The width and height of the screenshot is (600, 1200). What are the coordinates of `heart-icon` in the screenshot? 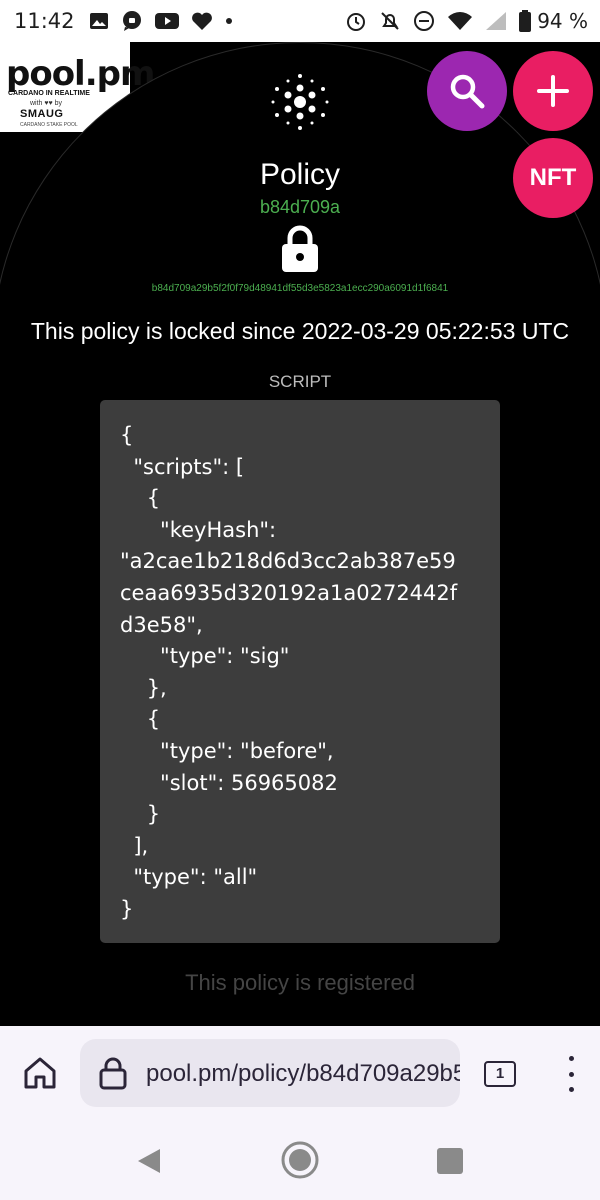 It's located at (202, 21).